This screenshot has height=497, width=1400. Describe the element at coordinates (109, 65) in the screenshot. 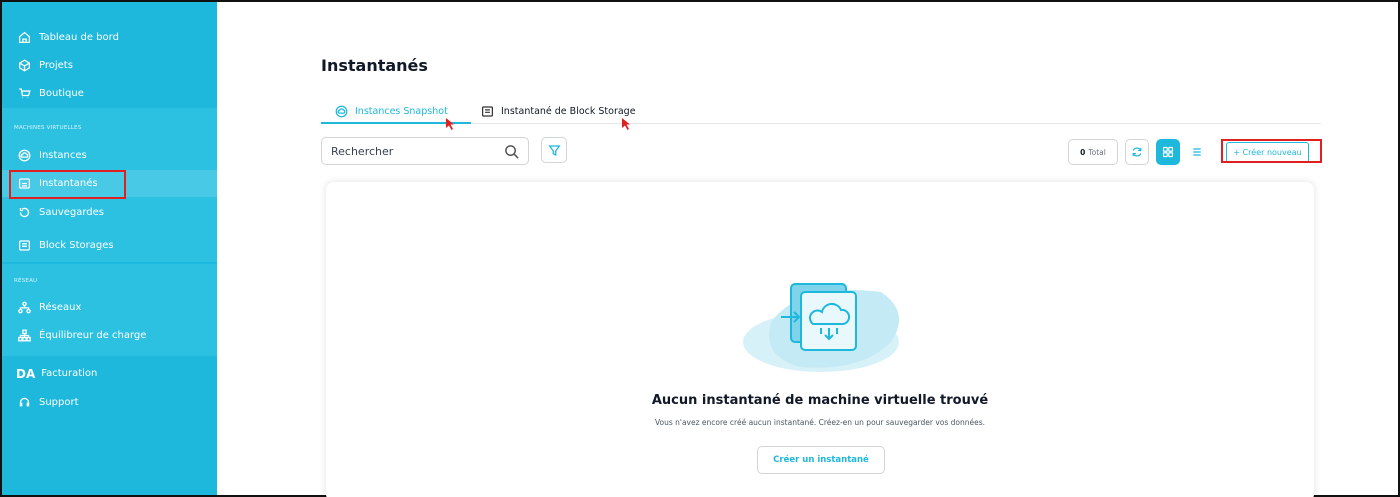

I see `sidebar-item-projects: Projets` at that location.